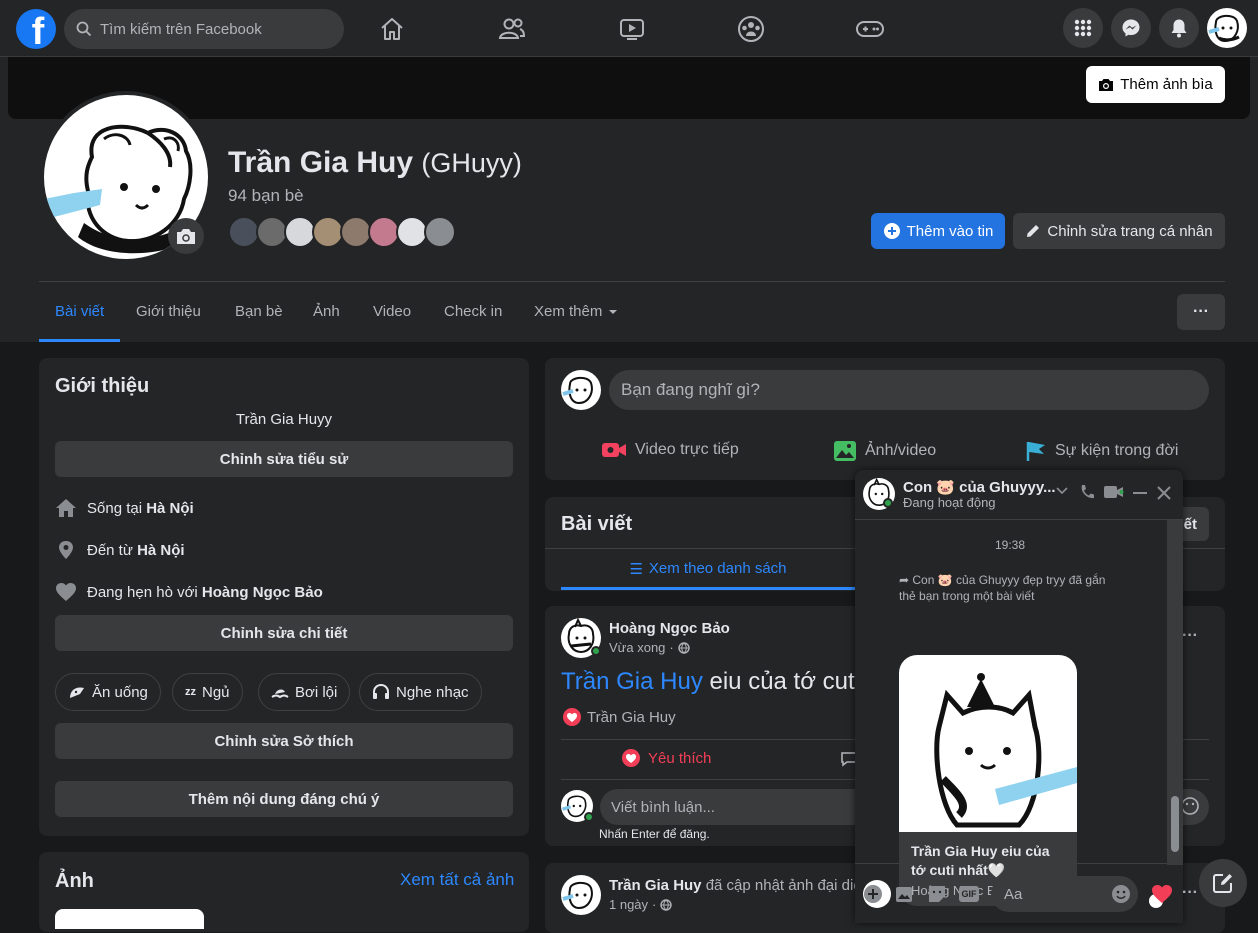 The height and width of the screenshot is (933, 1258). I want to click on post-author-avatar, so click(581, 895).